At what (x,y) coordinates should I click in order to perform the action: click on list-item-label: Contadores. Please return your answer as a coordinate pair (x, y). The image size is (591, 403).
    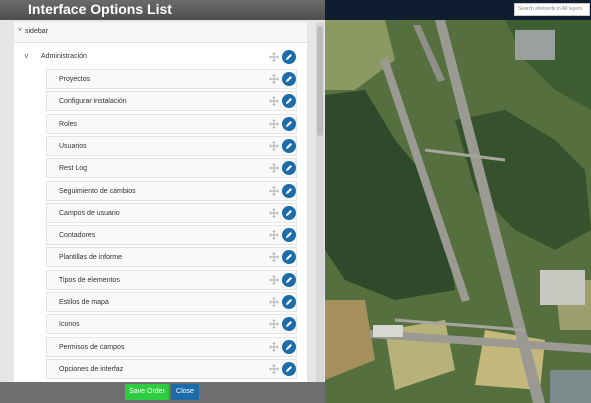
    Looking at the image, I should click on (77, 235).